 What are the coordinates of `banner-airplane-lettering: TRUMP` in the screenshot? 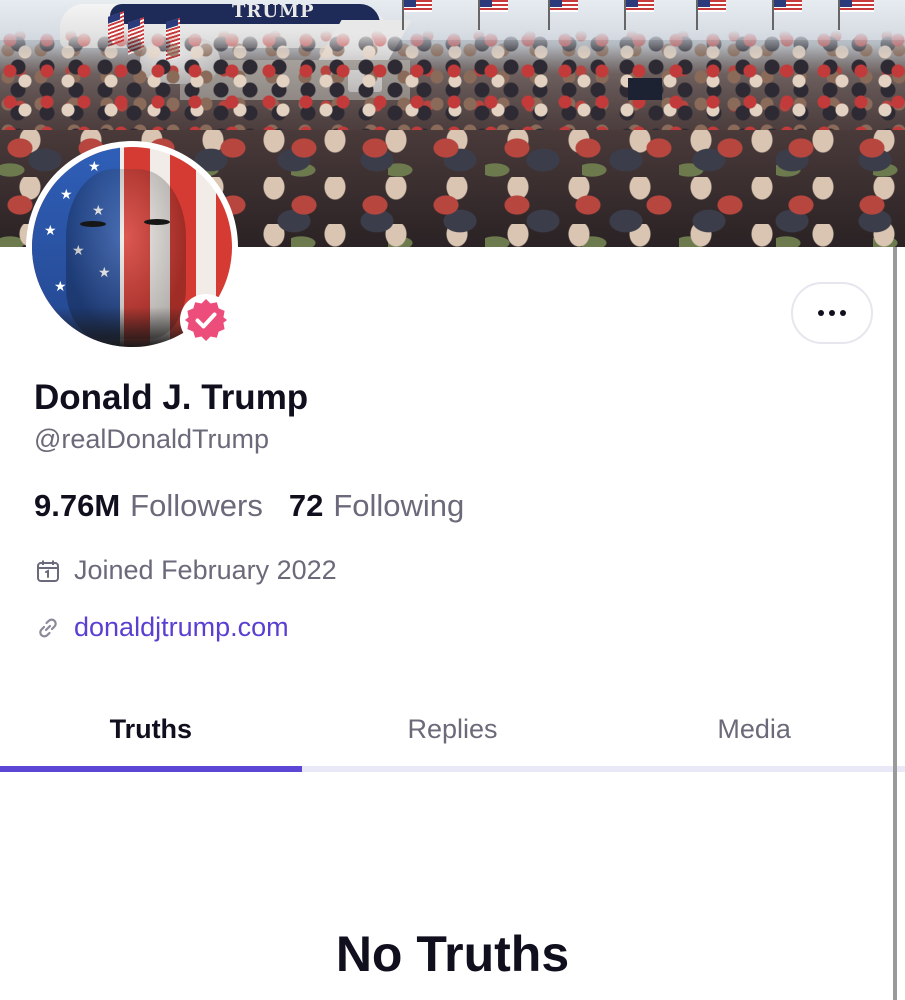 It's located at (273, 11).